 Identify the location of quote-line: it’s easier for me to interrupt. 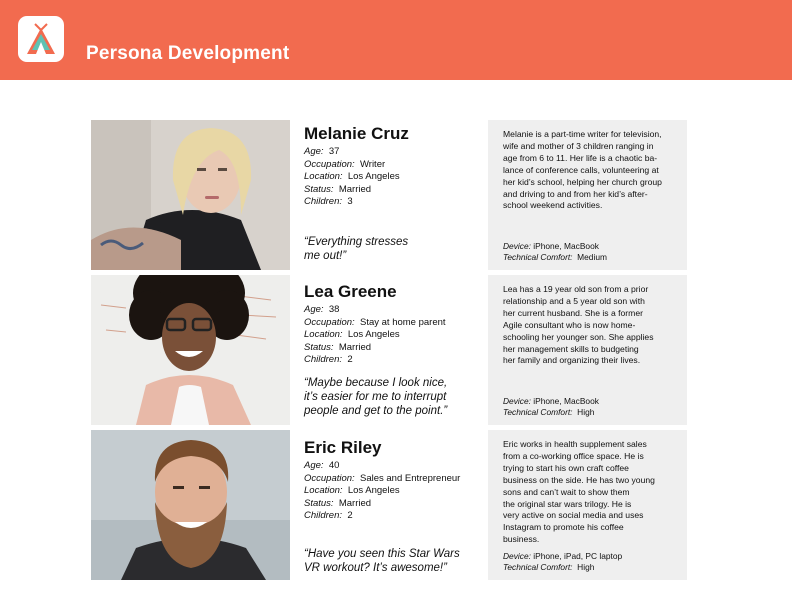
(375, 397).